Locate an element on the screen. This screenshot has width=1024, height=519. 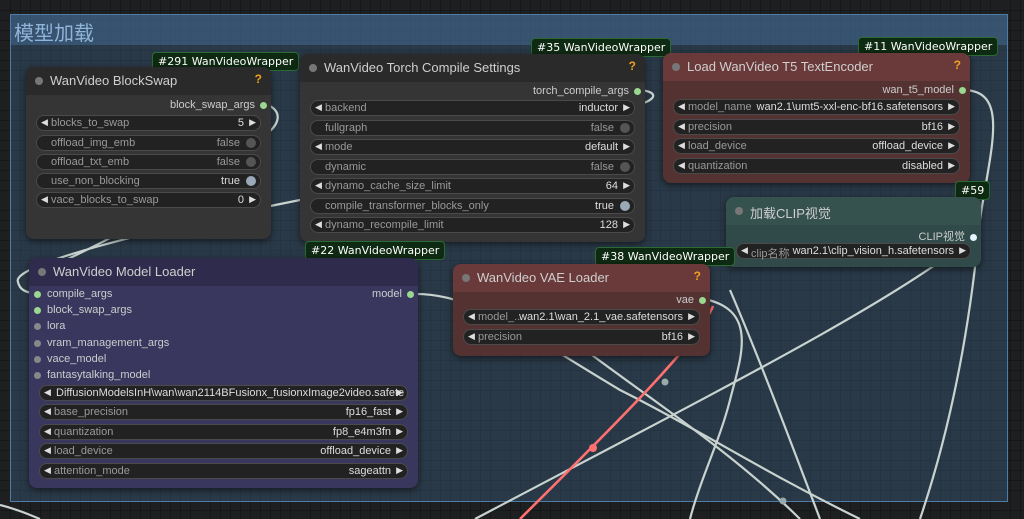
input-vram-management-args: vram_management_args is located at coordinates (101, 343).